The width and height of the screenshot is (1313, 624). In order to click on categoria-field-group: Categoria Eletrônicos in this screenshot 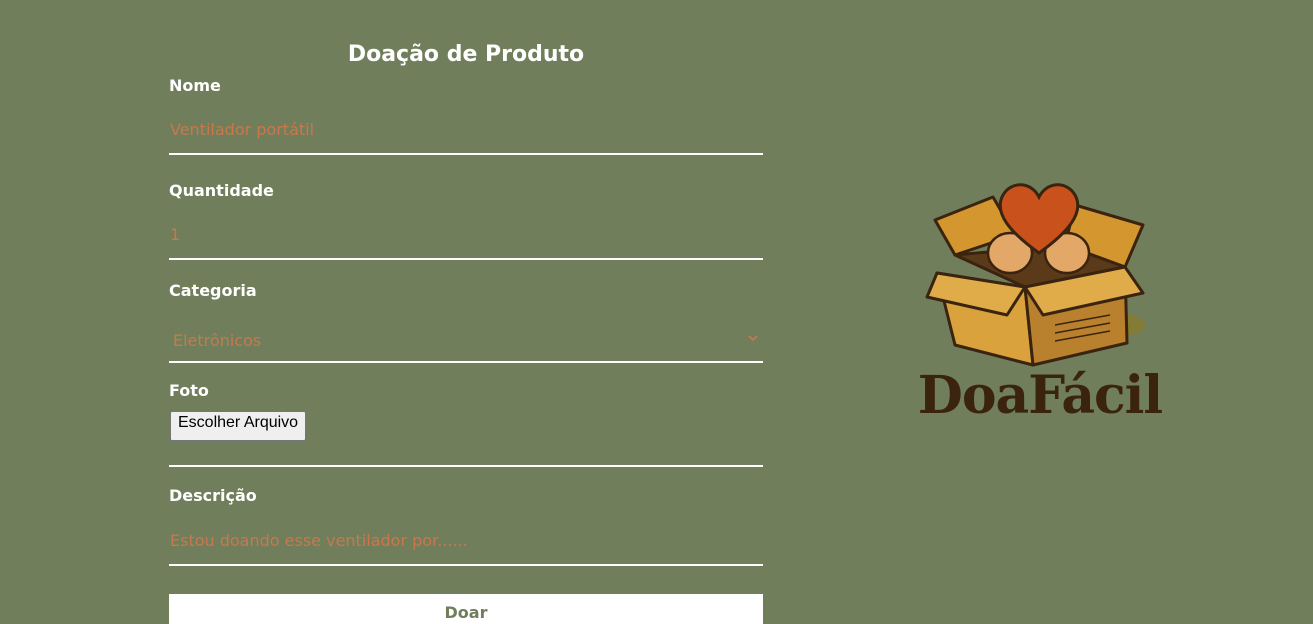, I will do `click(466, 322)`.